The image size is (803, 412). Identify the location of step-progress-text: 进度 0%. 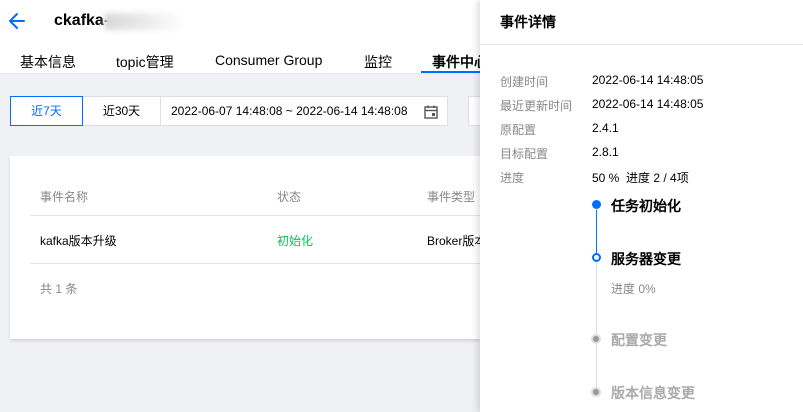
(633, 289).